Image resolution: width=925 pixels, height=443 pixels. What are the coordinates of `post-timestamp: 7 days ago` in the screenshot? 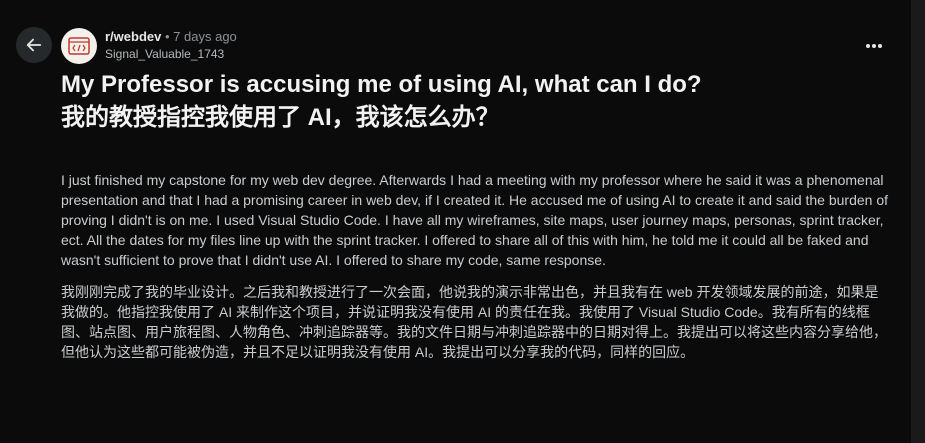 It's located at (205, 36).